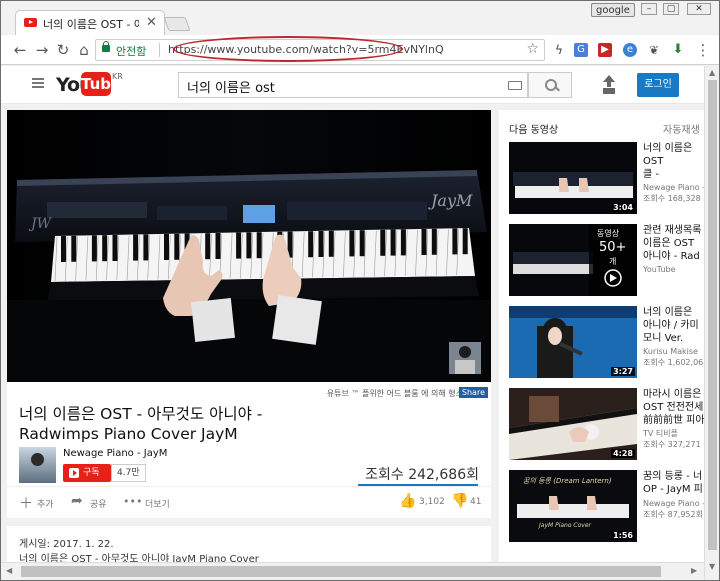 Image resolution: width=720 pixels, height=581 pixels. What do you see at coordinates (131, 51) in the screenshot?
I see `secure-label: 안전함` at bounding box center [131, 51].